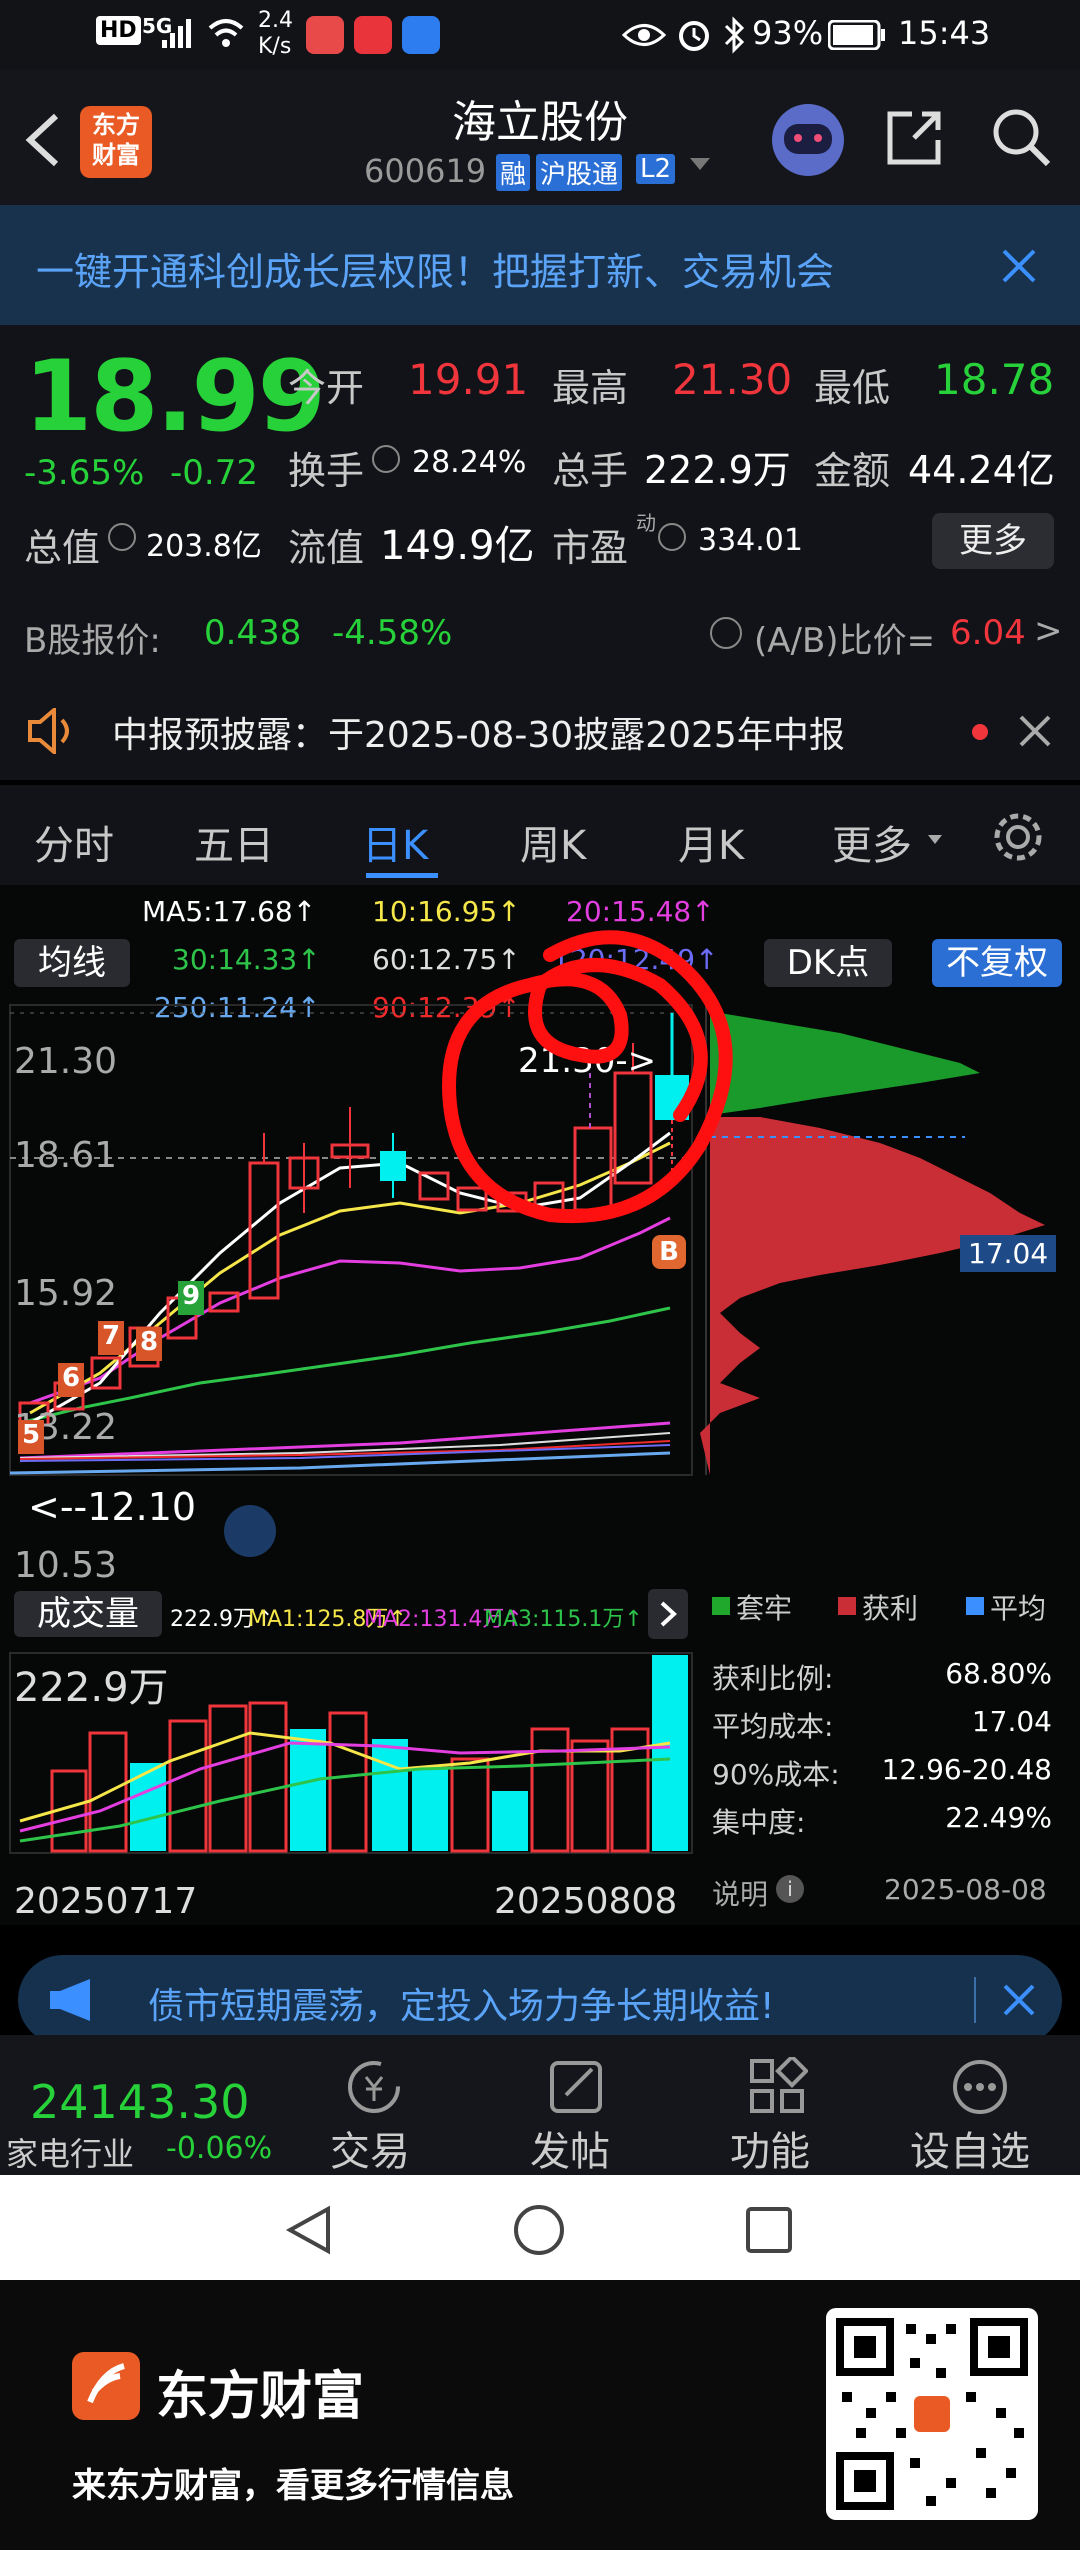  What do you see at coordinates (790, 1889) in the screenshot?
I see `info-icon: i` at bounding box center [790, 1889].